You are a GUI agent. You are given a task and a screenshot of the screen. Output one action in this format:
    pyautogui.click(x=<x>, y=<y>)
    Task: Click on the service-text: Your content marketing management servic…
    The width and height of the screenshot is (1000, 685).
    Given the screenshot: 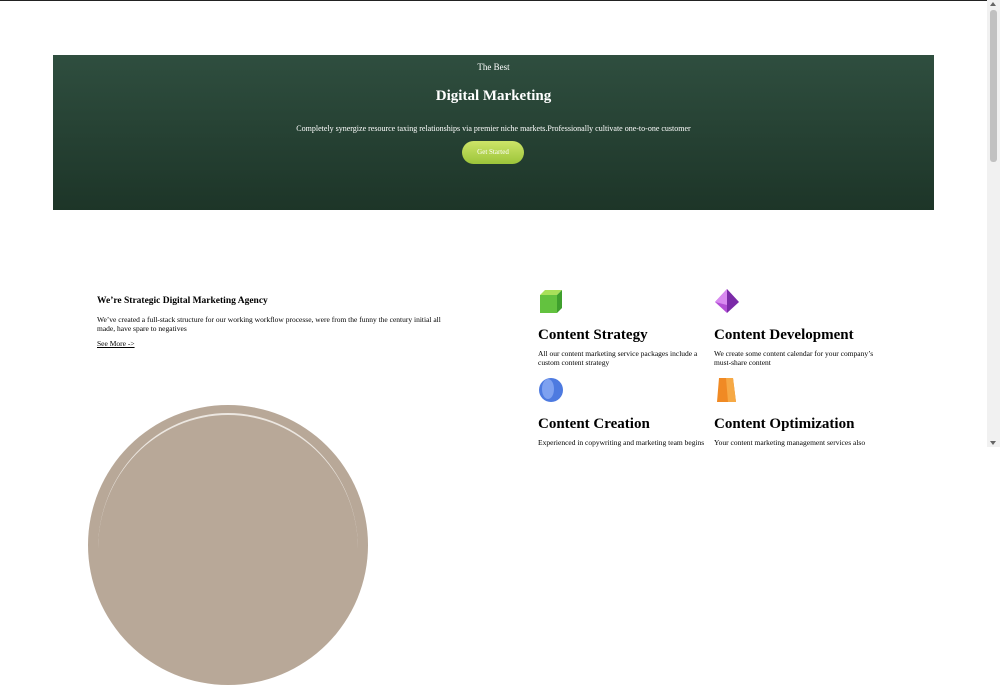 What is the action you would take?
    pyautogui.click(x=790, y=442)
    